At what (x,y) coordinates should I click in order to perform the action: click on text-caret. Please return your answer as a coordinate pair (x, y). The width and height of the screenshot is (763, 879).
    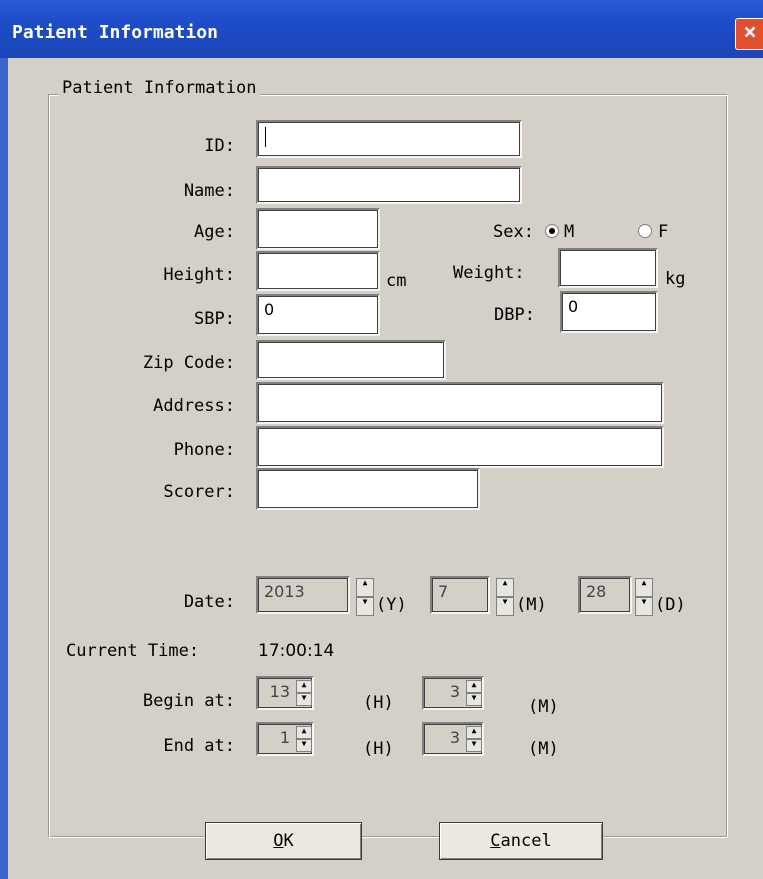
    Looking at the image, I should click on (265, 137).